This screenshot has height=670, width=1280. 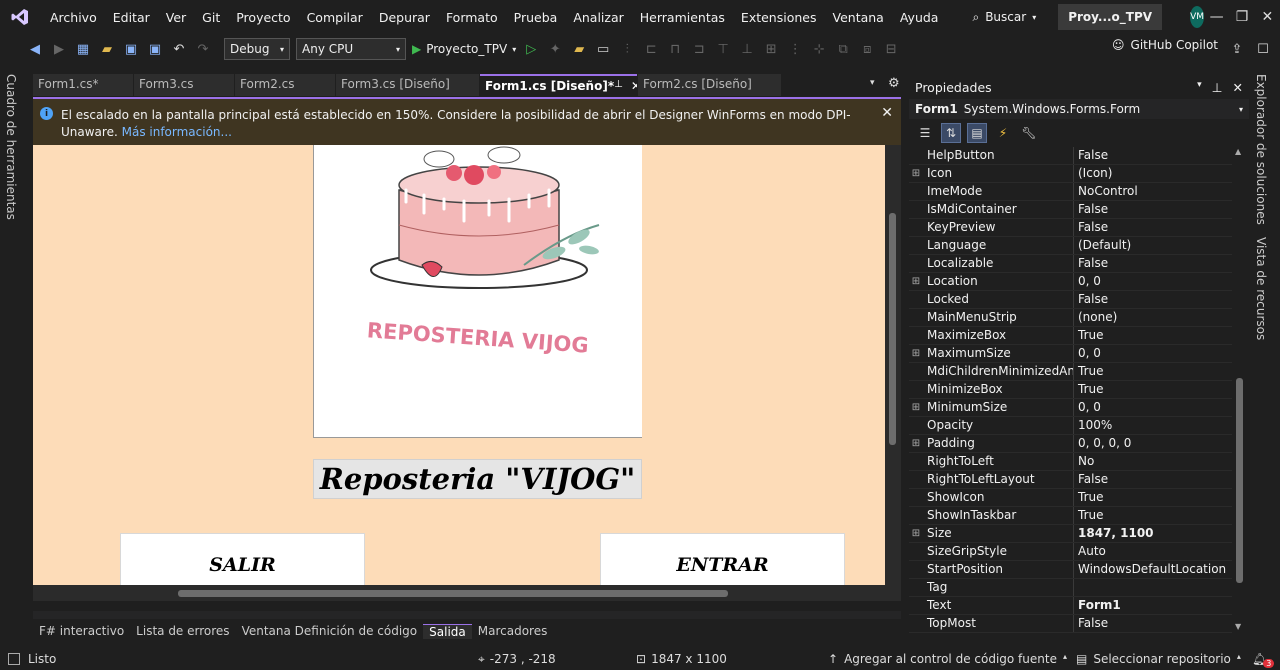 I want to click on alphabetical-icon: ⇅, so click(x=951, y=133).